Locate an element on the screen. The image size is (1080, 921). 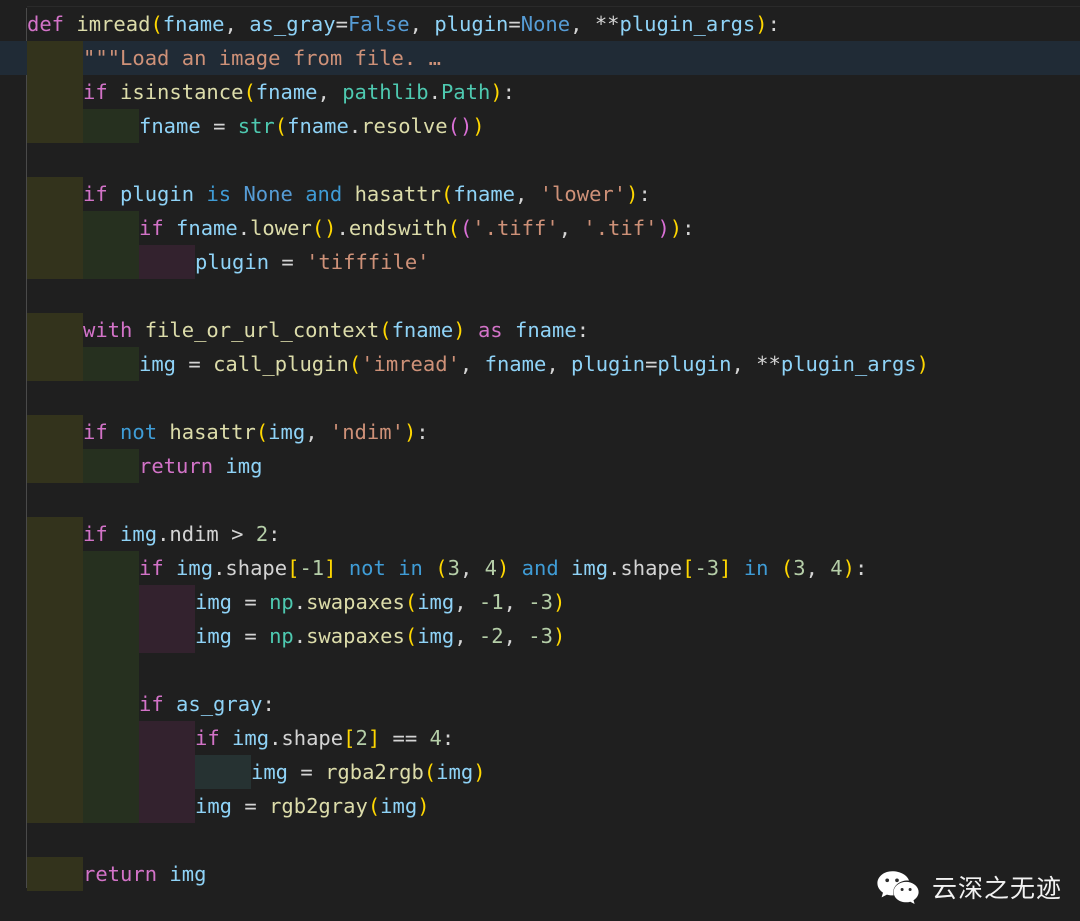
code-token: '.tiff' is located at coordinates (515, 228).